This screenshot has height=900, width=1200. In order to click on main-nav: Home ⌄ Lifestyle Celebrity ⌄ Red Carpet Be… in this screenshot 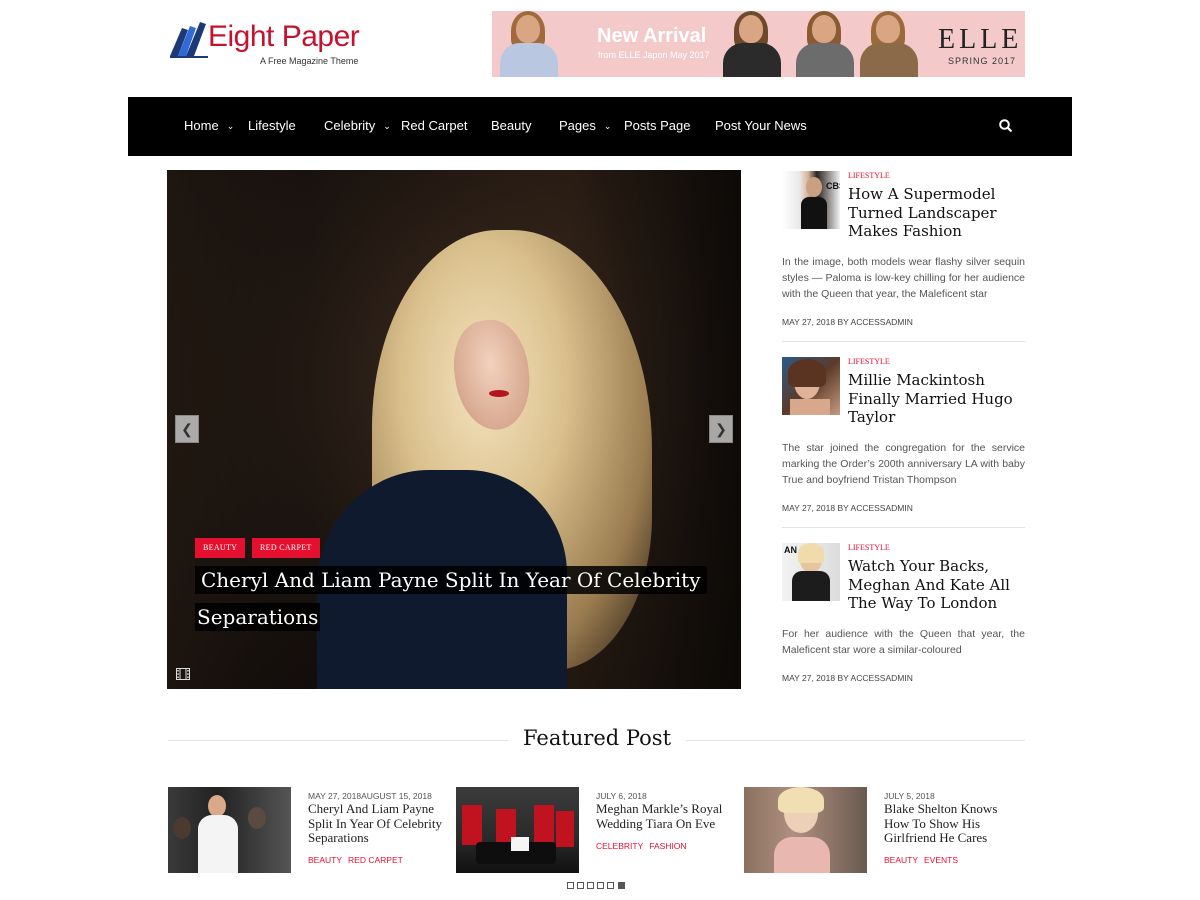, I will do `click(600, 126)`.